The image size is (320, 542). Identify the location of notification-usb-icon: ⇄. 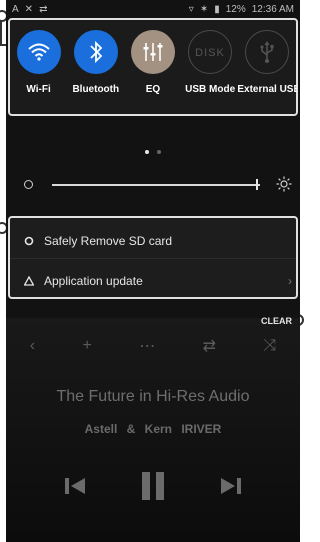
(43, 9).